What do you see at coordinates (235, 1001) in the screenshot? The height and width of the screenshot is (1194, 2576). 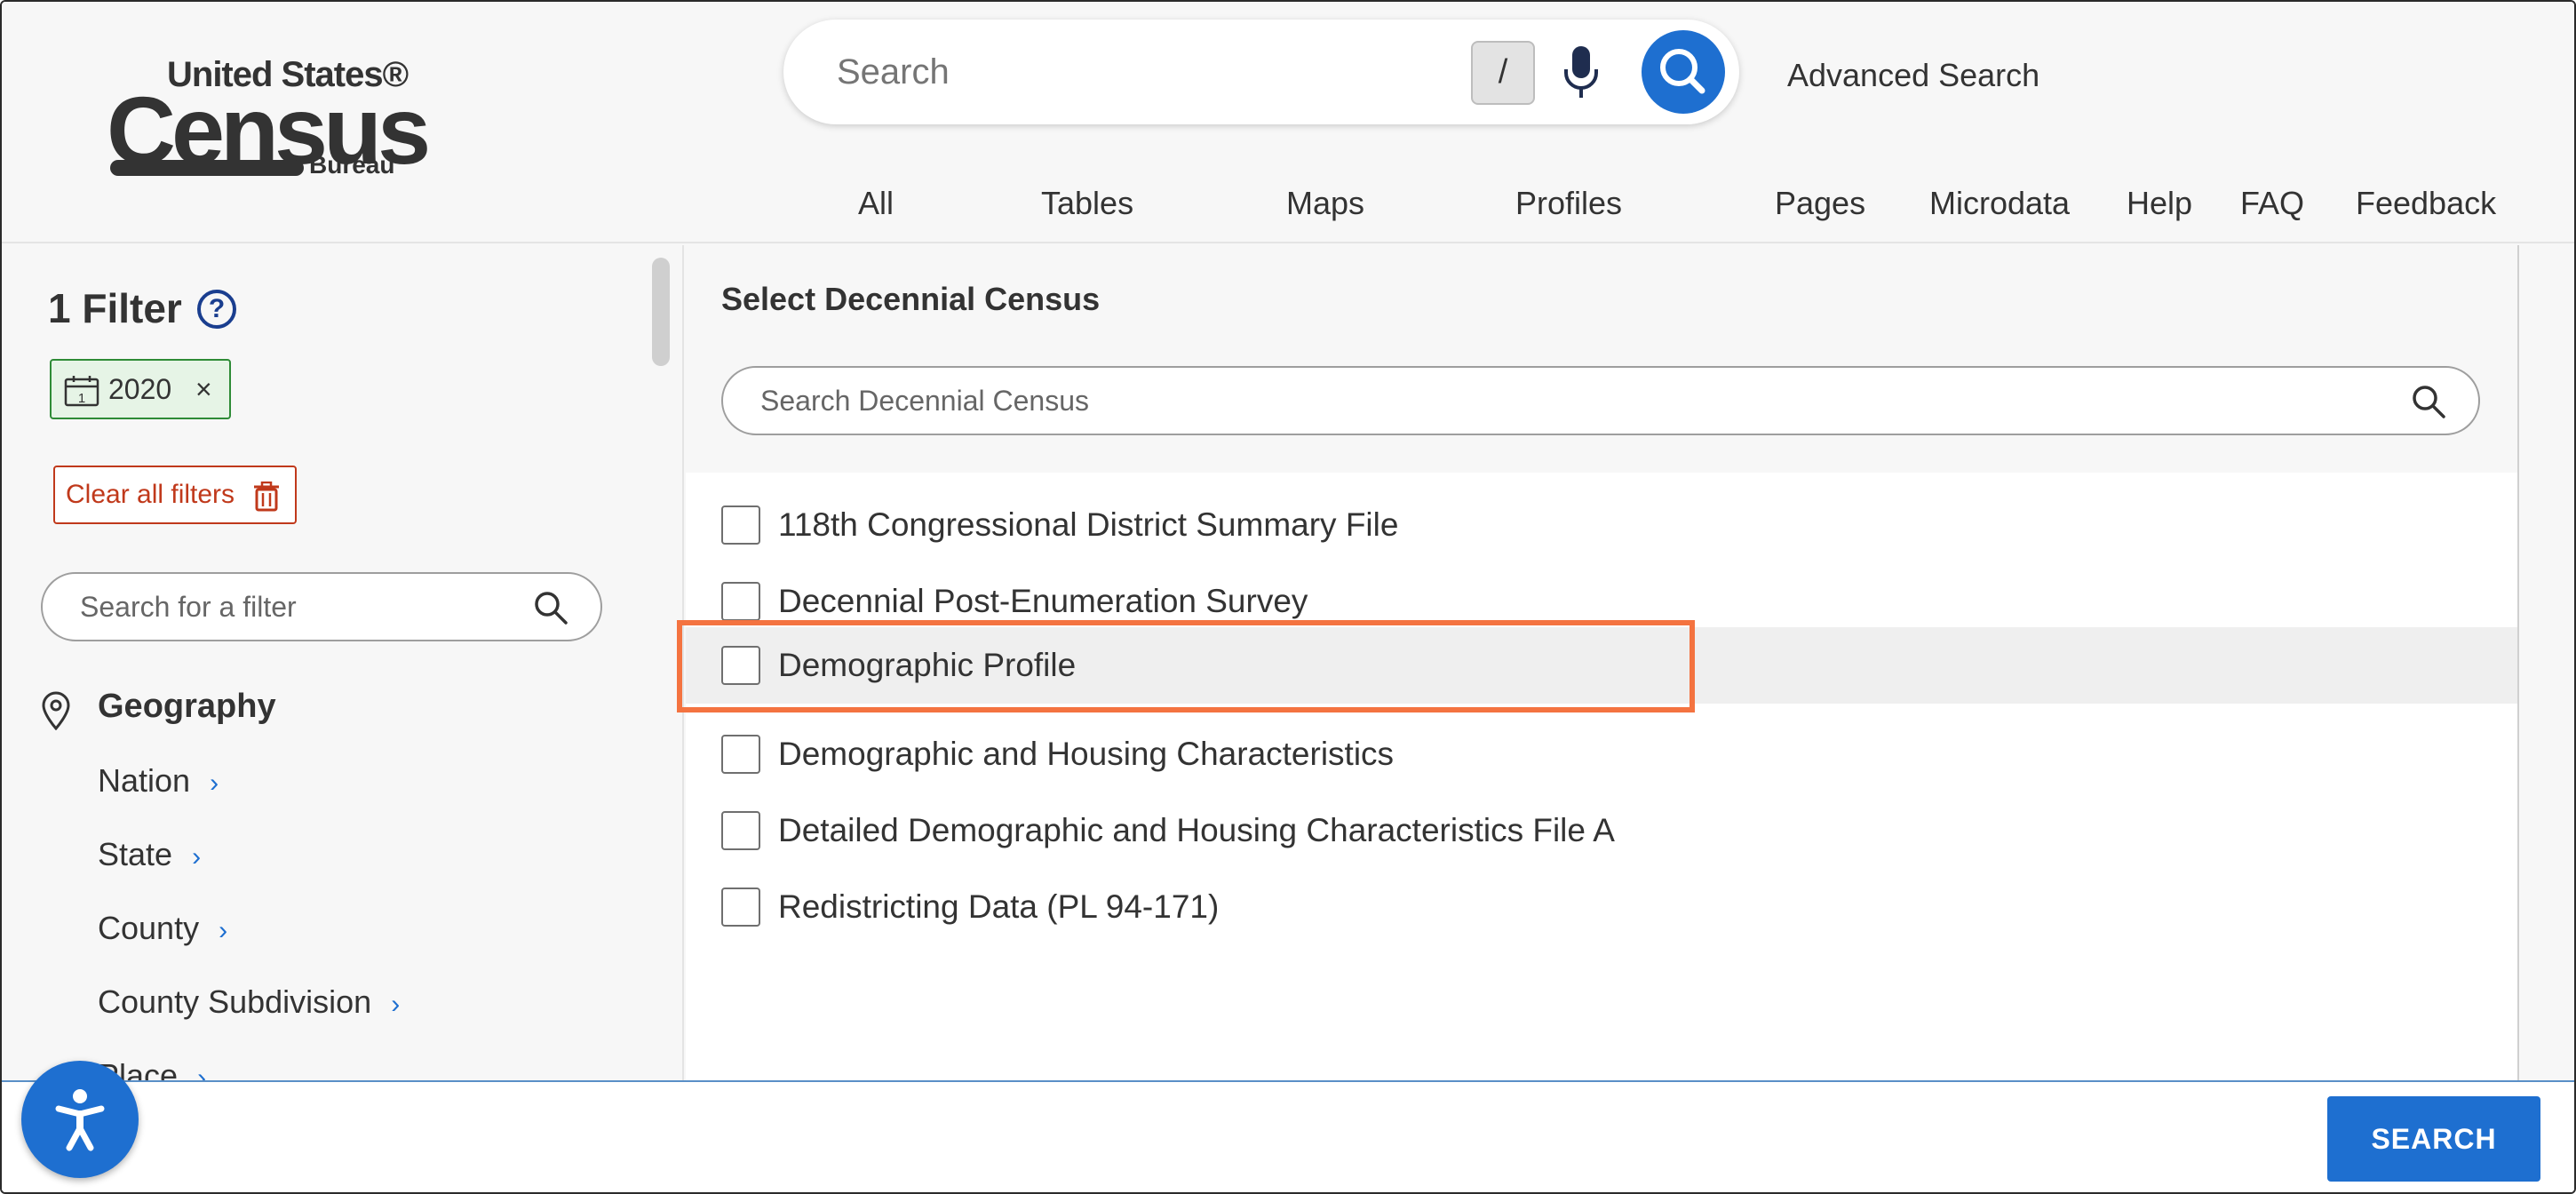 I see `geography-item-label: County Subdivision` at bounding box center [235, 1001].